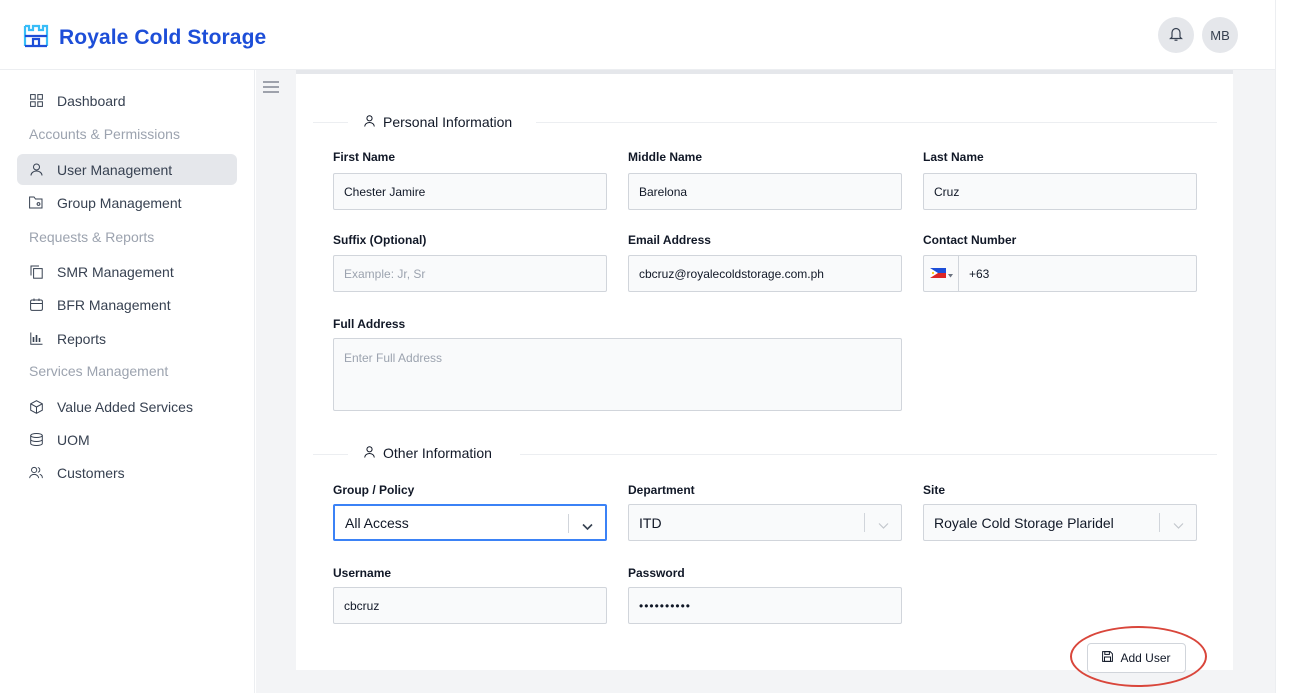 Image resolution: width=1293 pixels, height=693 pixels. What do you see at coordinates (470, 605) in the screenshot?
I see `username-input: cbcruz` at bounding box center [470, 605].